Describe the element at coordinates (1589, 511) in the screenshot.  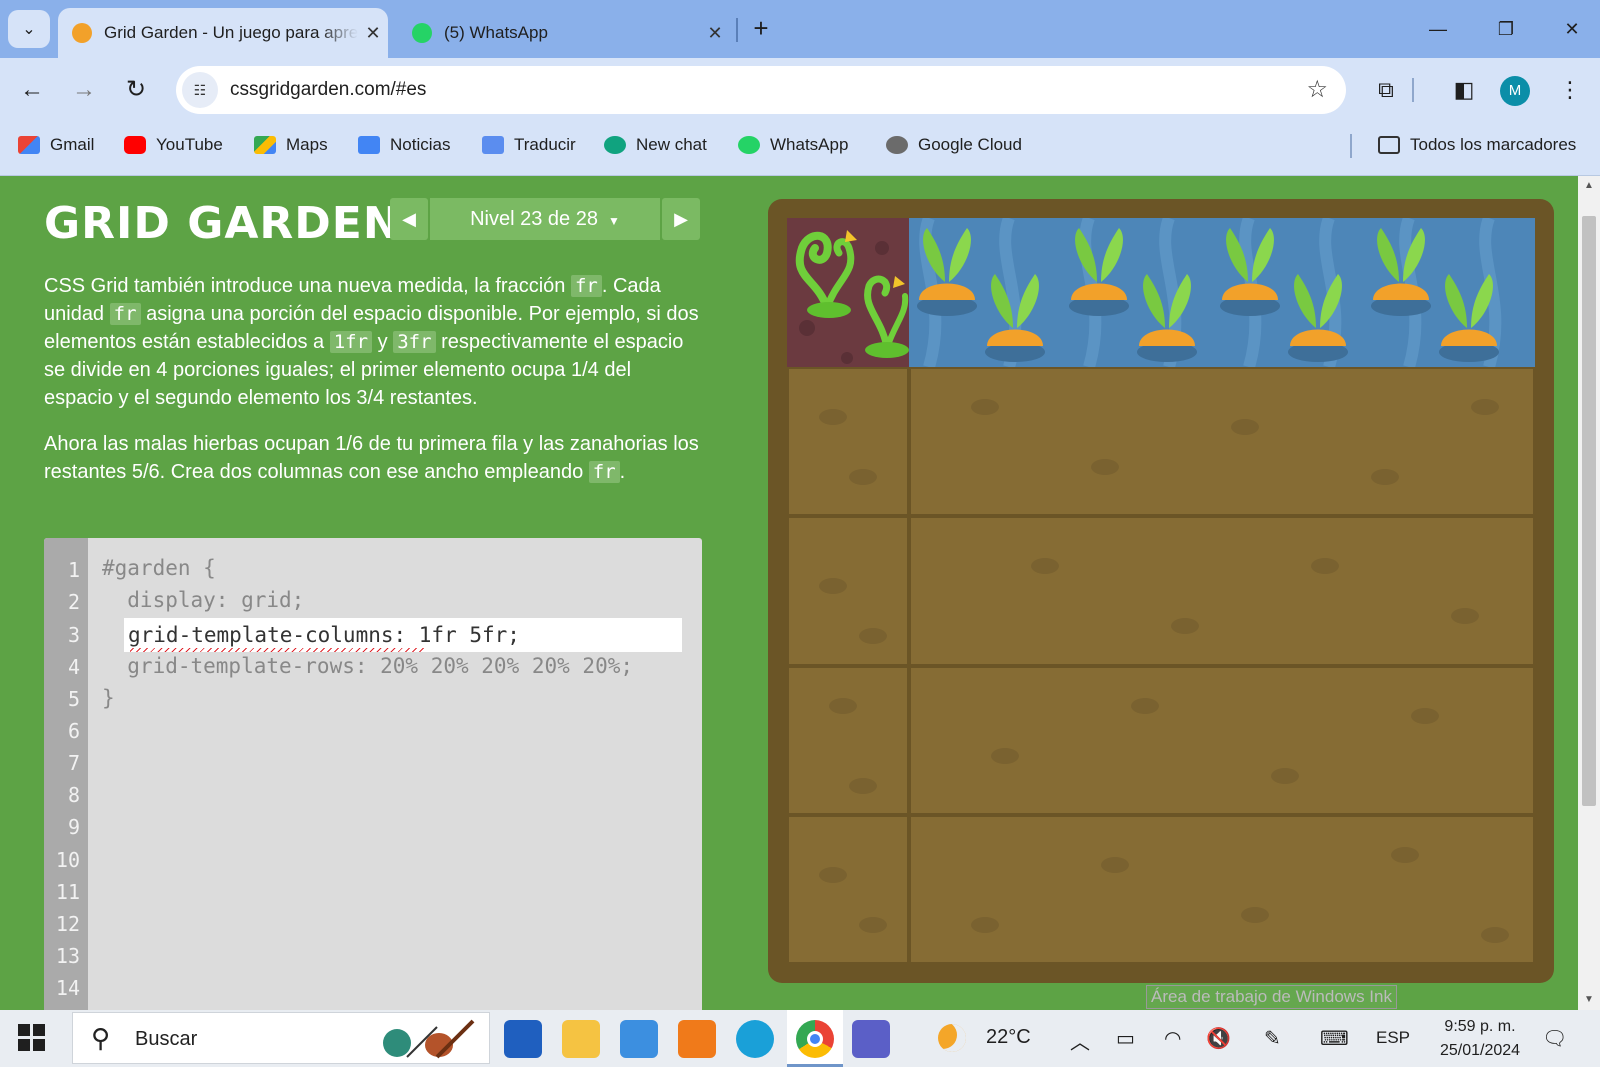
I see `scrollbar-thumb` at that location.